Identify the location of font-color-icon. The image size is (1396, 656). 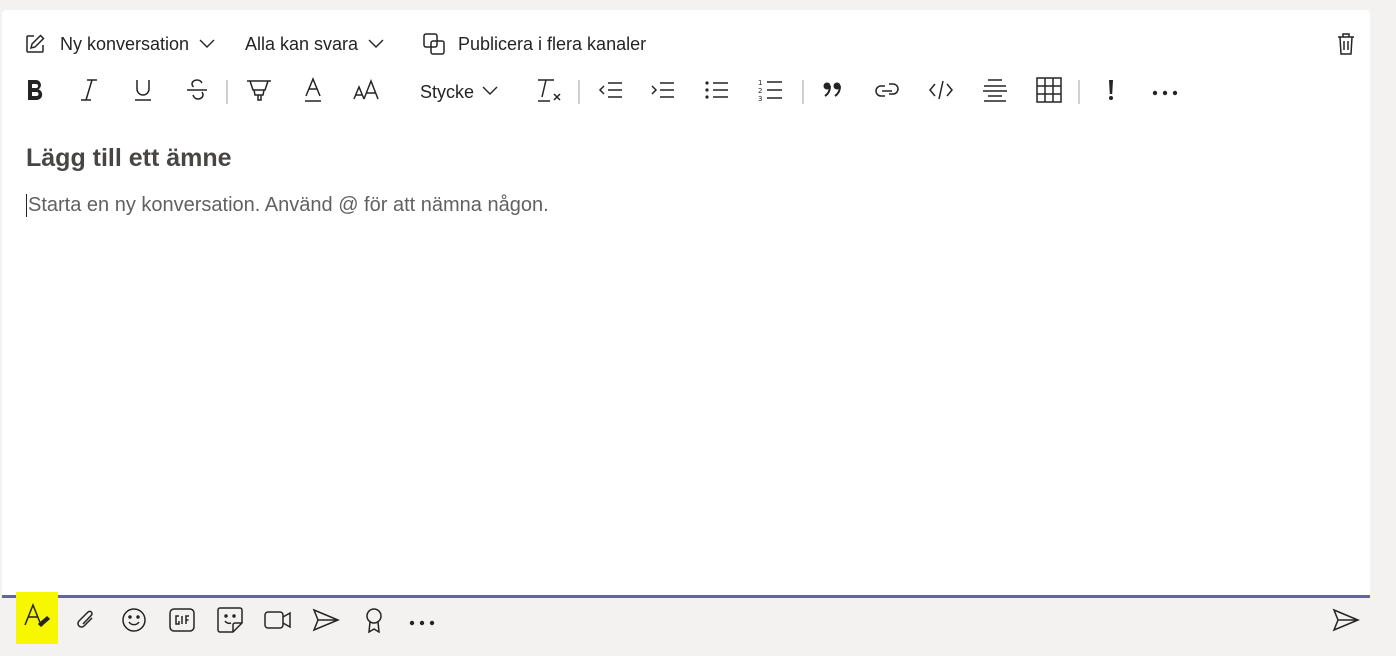
(313, 92).